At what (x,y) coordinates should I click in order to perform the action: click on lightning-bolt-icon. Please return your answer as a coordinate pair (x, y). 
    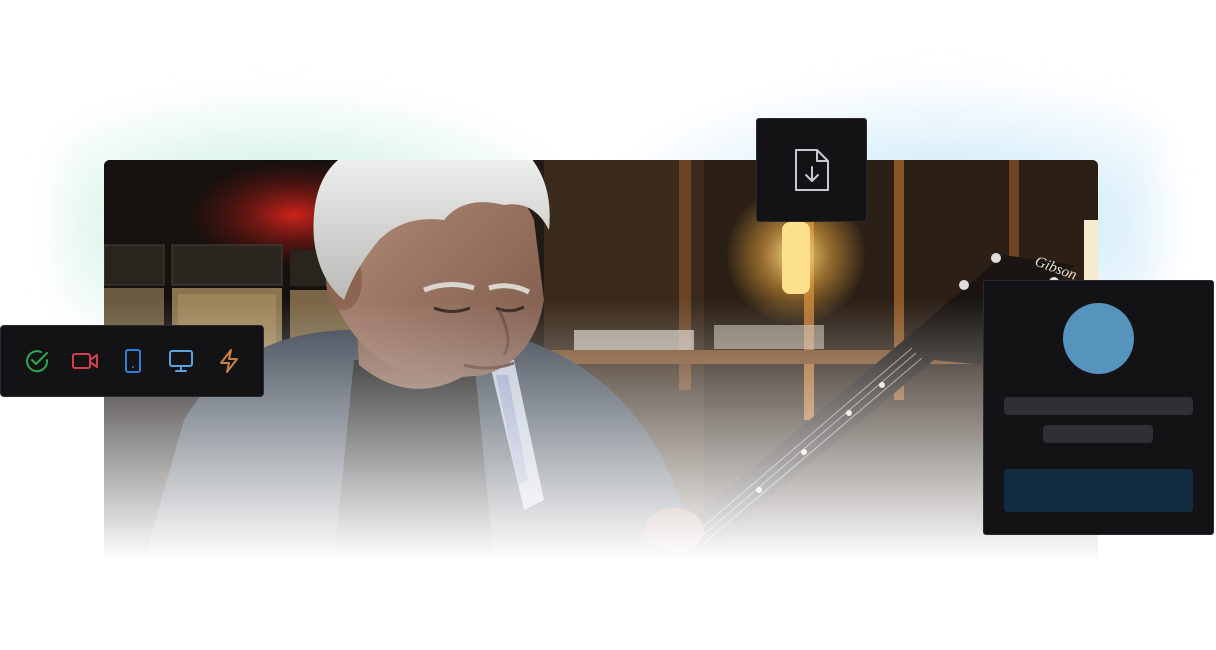
    Looking at the image, I should click on (229, 361).